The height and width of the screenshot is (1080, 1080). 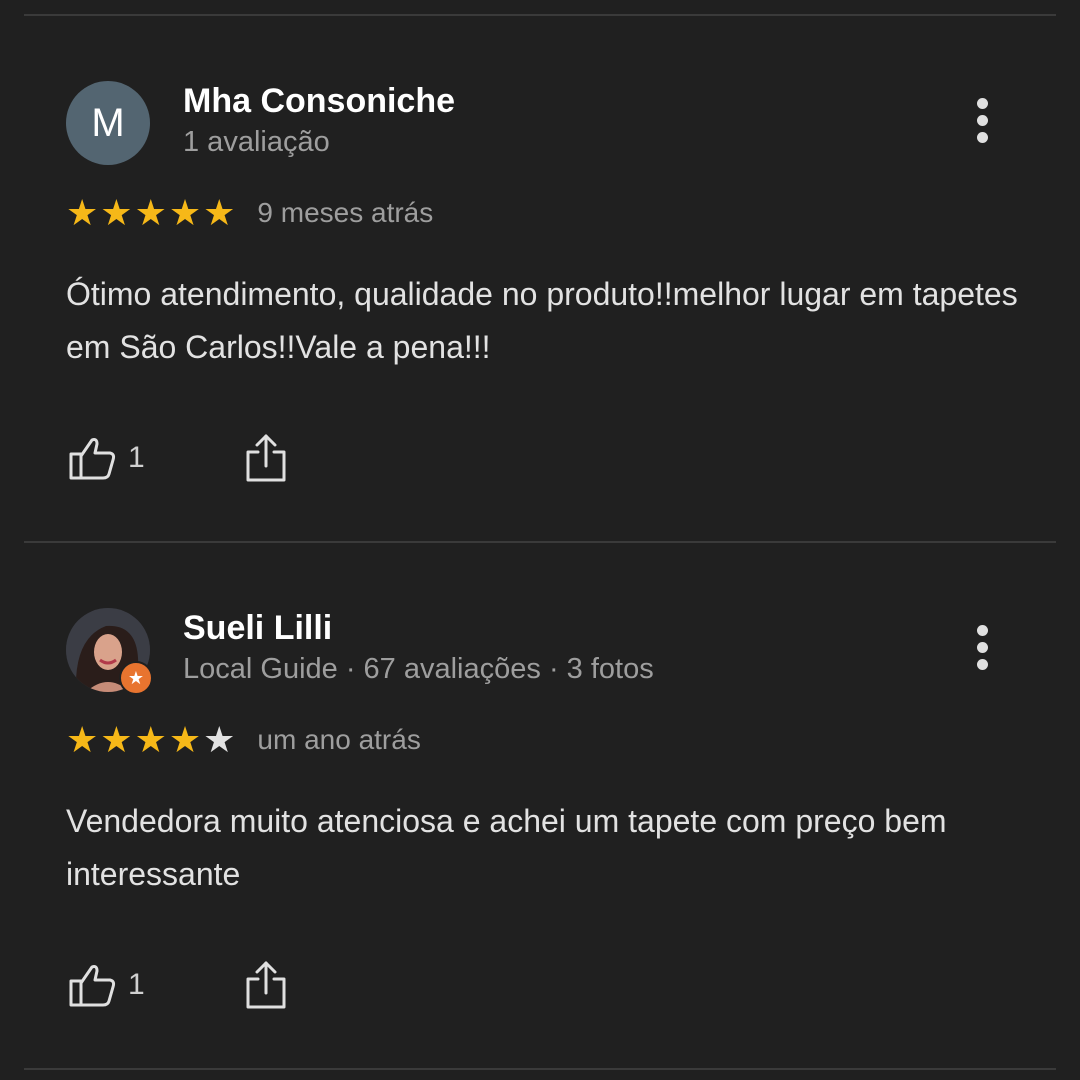 What do you see at coordinates (136, 678) in the screenshot?
I see `local-guide-badge-icon: ★` at bounding box center [136, 678].